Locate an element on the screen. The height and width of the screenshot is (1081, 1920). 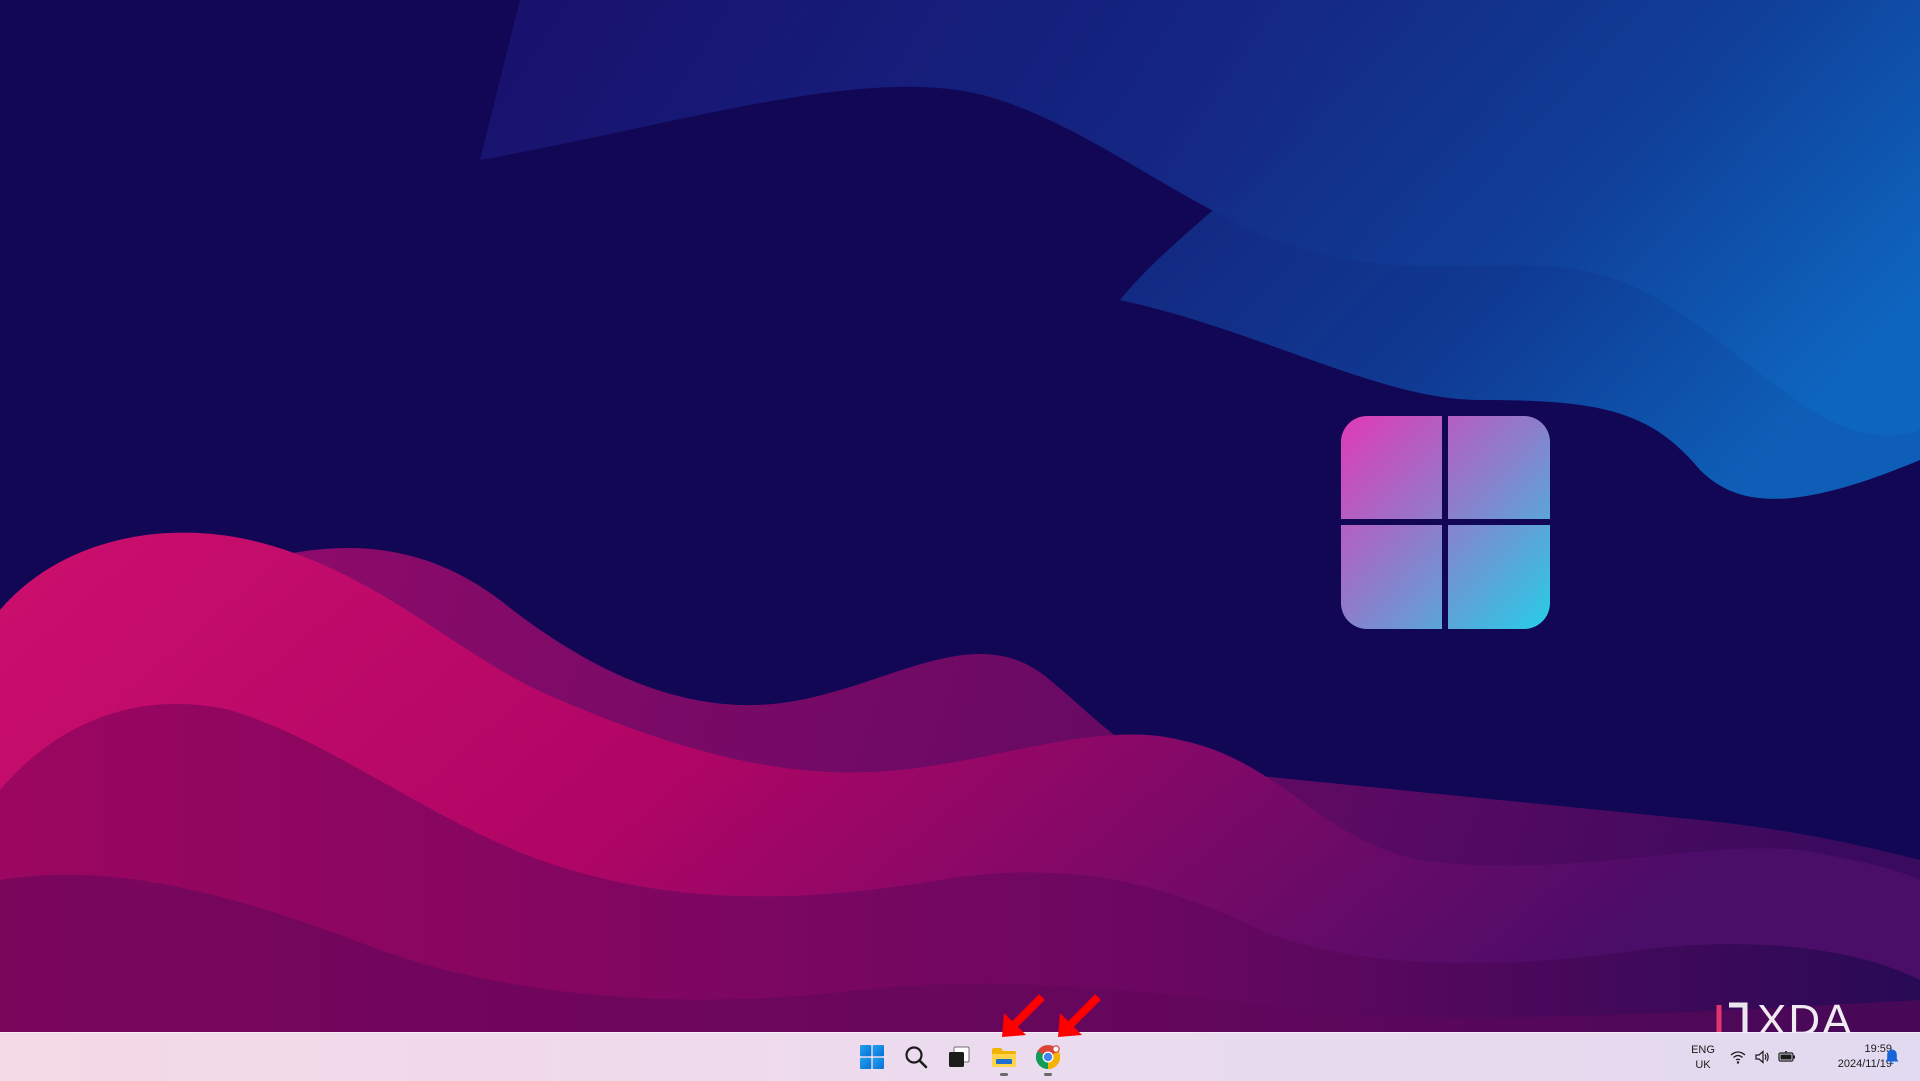
windows-start-icon is located at coordinates (872, 1057).